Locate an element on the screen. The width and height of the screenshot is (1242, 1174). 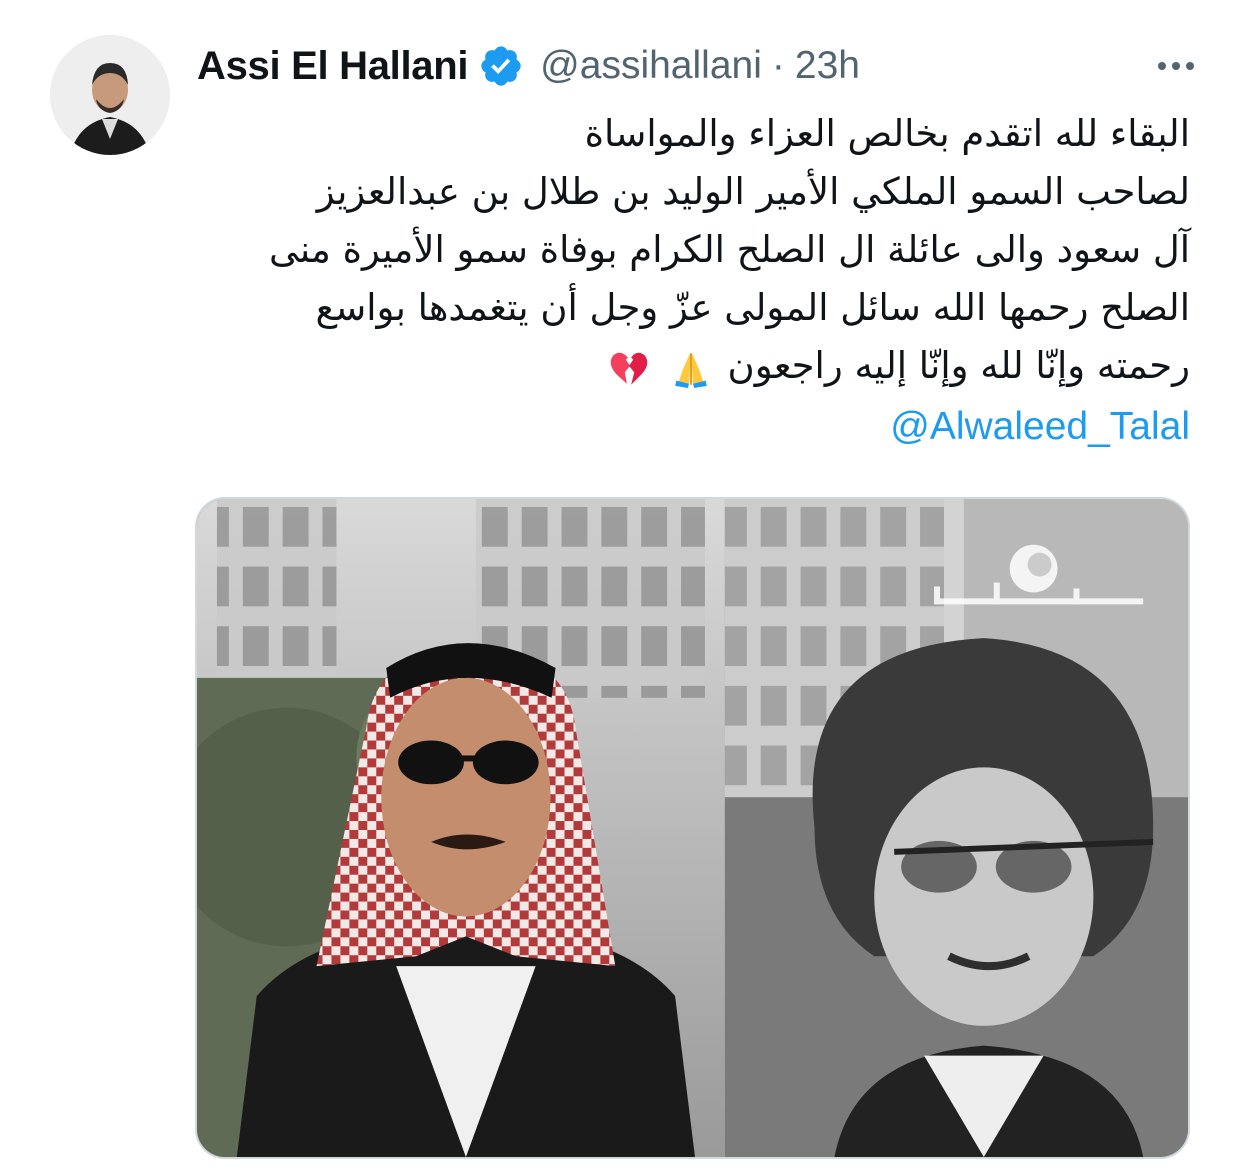
author-avatar is located at coordinates (110, 95).